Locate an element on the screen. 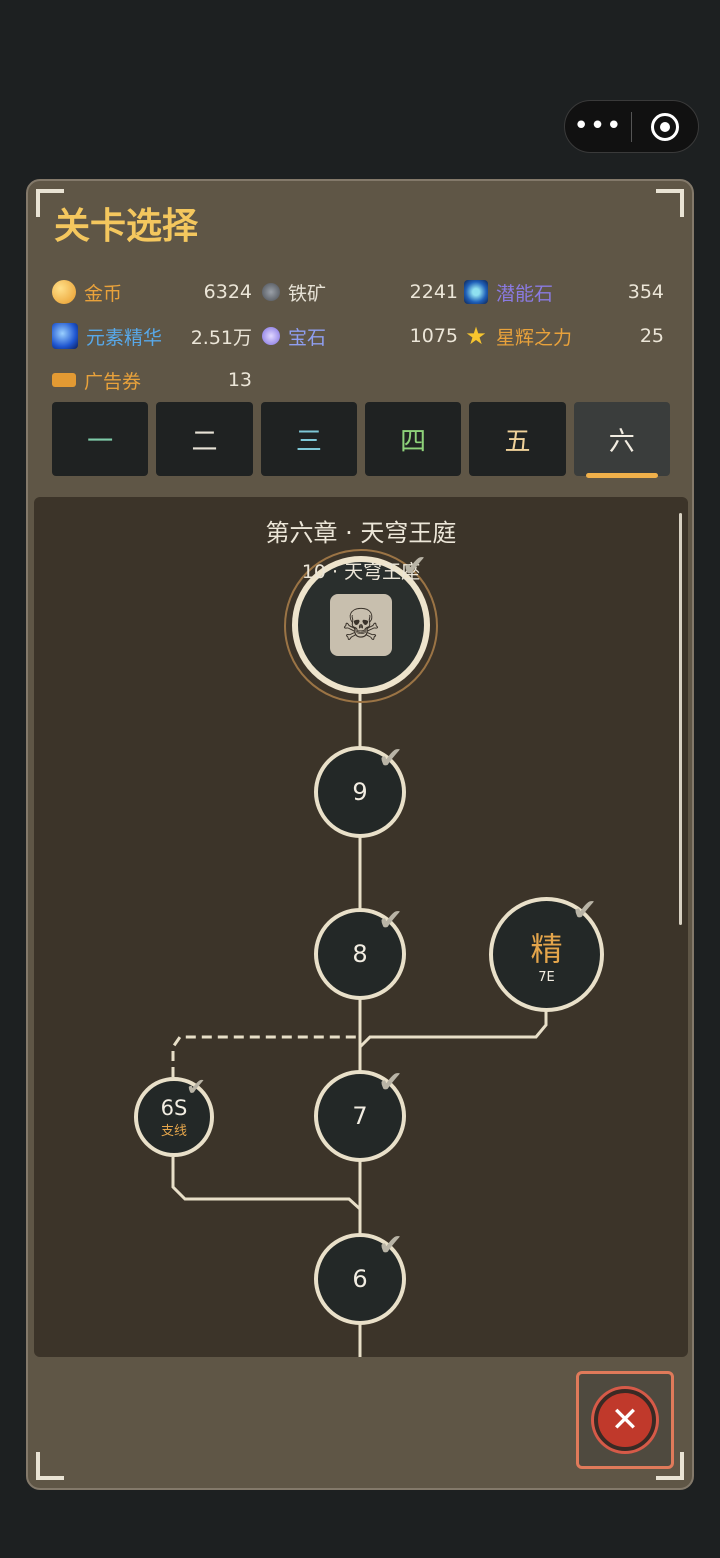 This screenshot has width=720, height=1558. tab-chapter-5: 五 is located at coordinates (517, 439).